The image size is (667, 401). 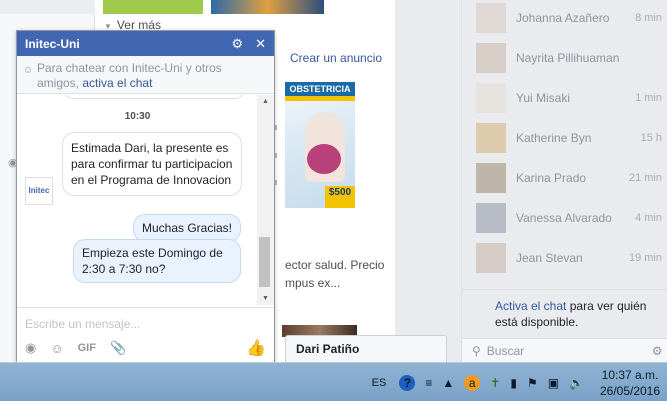 What do you see at coordinates (563, 18) in the screenshot?
I see `contact-name: Johanna Azañero` at bounding box center [563, 18].